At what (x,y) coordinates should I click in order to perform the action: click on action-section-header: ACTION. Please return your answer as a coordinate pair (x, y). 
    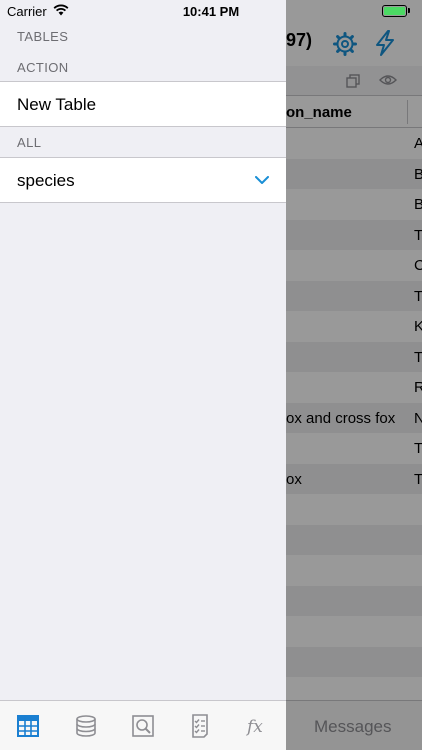
    Looking at the image, I should click on (43, 67).